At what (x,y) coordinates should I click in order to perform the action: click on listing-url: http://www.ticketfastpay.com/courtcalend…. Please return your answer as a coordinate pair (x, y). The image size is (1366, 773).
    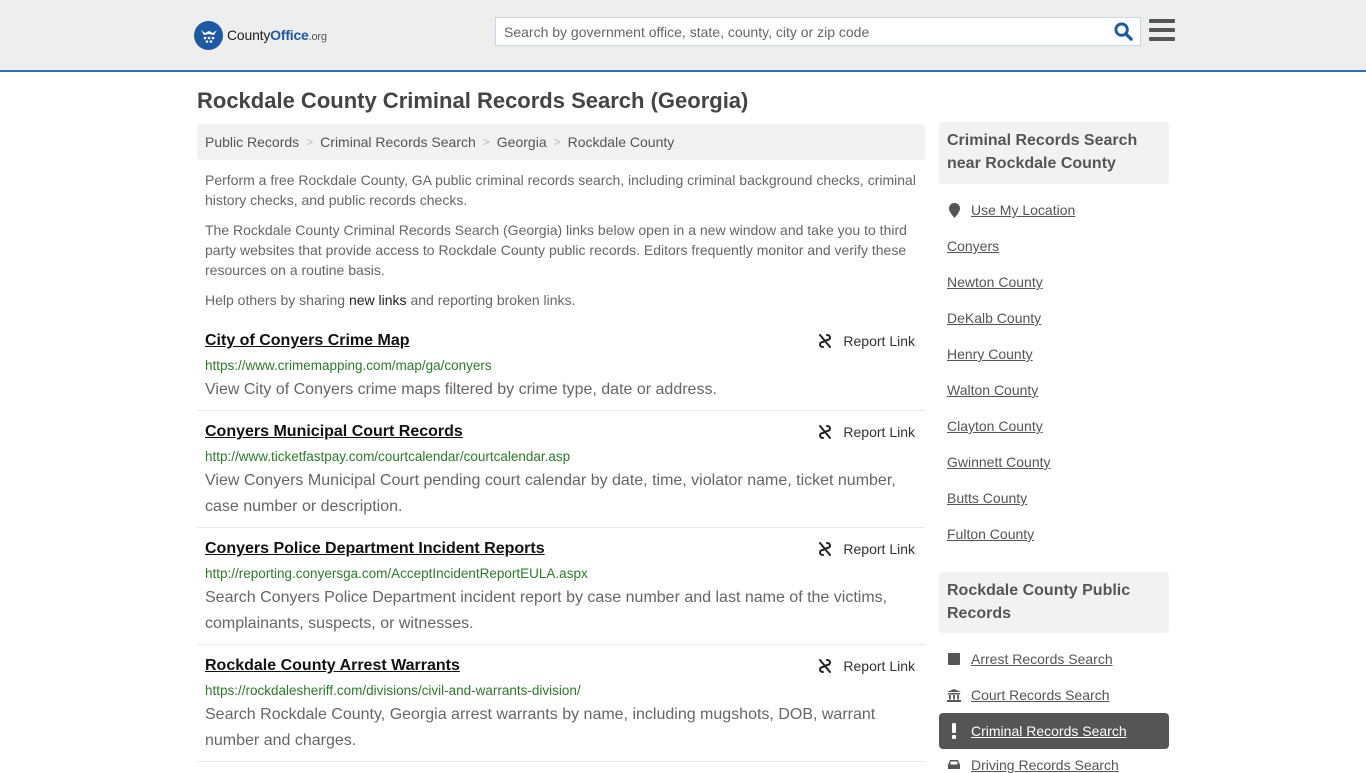
    Looking at the image, I should click on (388, 456).